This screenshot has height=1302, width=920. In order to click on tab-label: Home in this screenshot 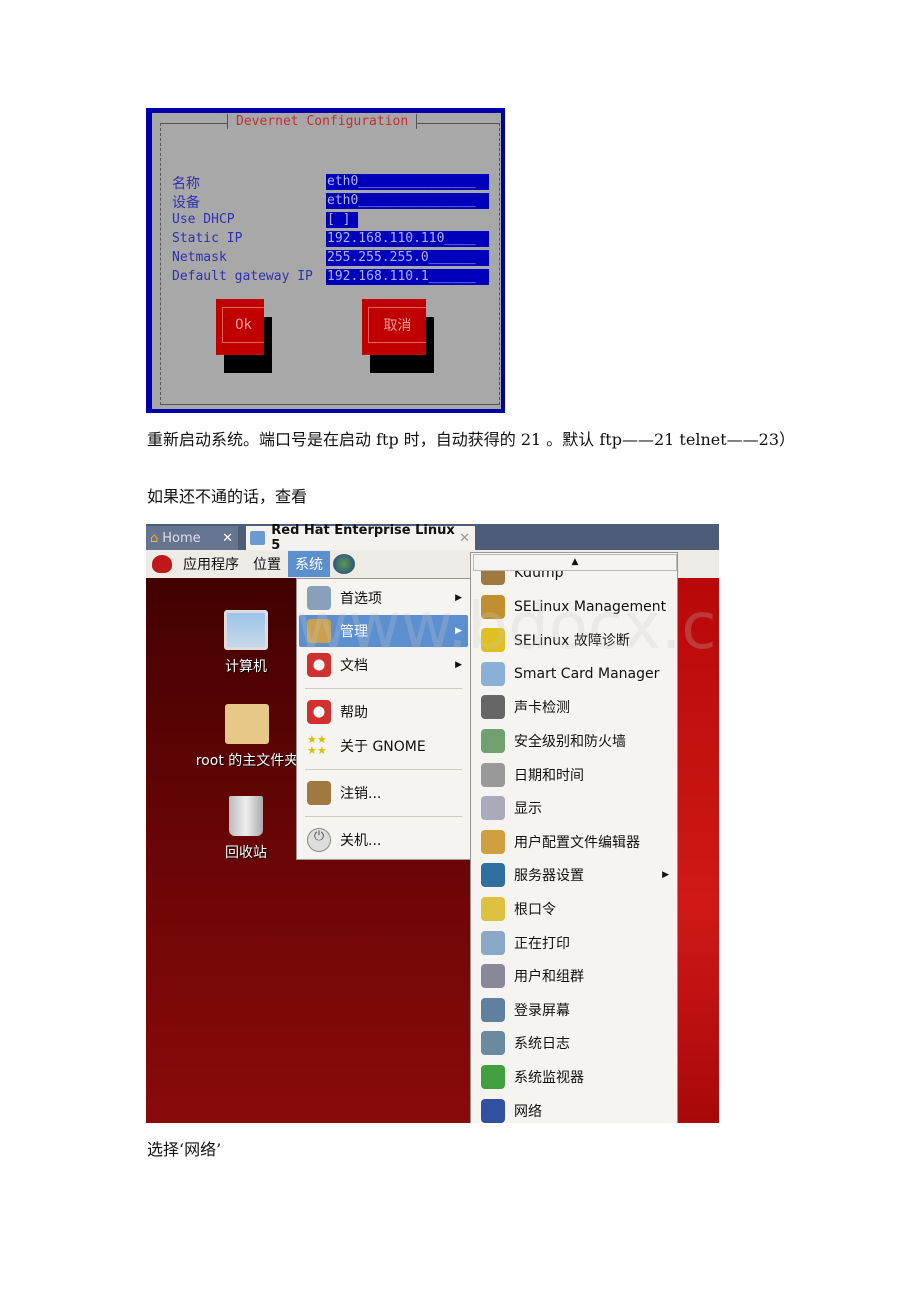, I will do `click(181, 538)`.